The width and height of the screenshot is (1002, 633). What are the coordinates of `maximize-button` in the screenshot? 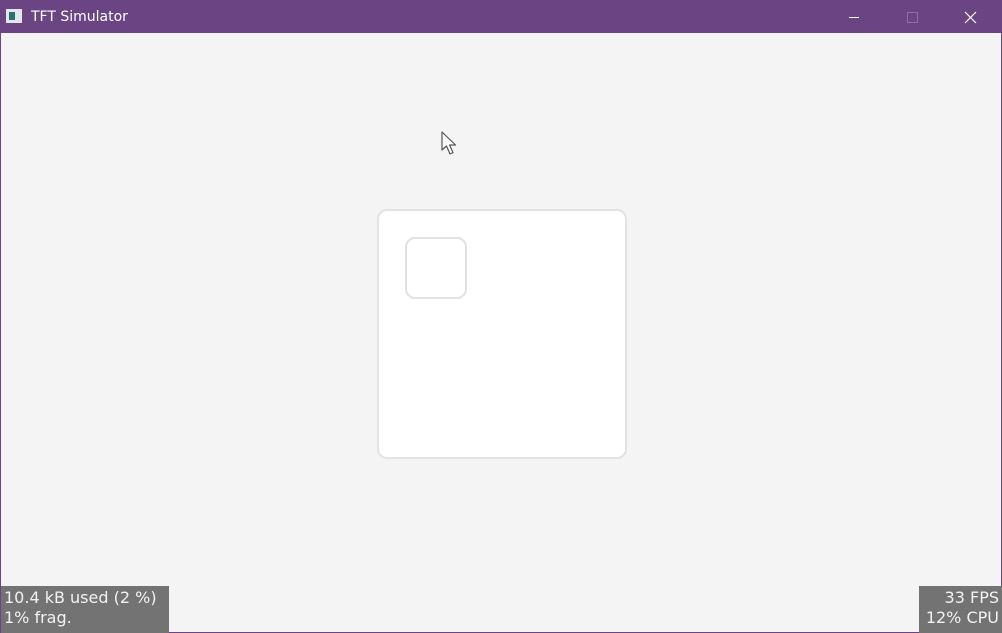 It's located at (912, 17).